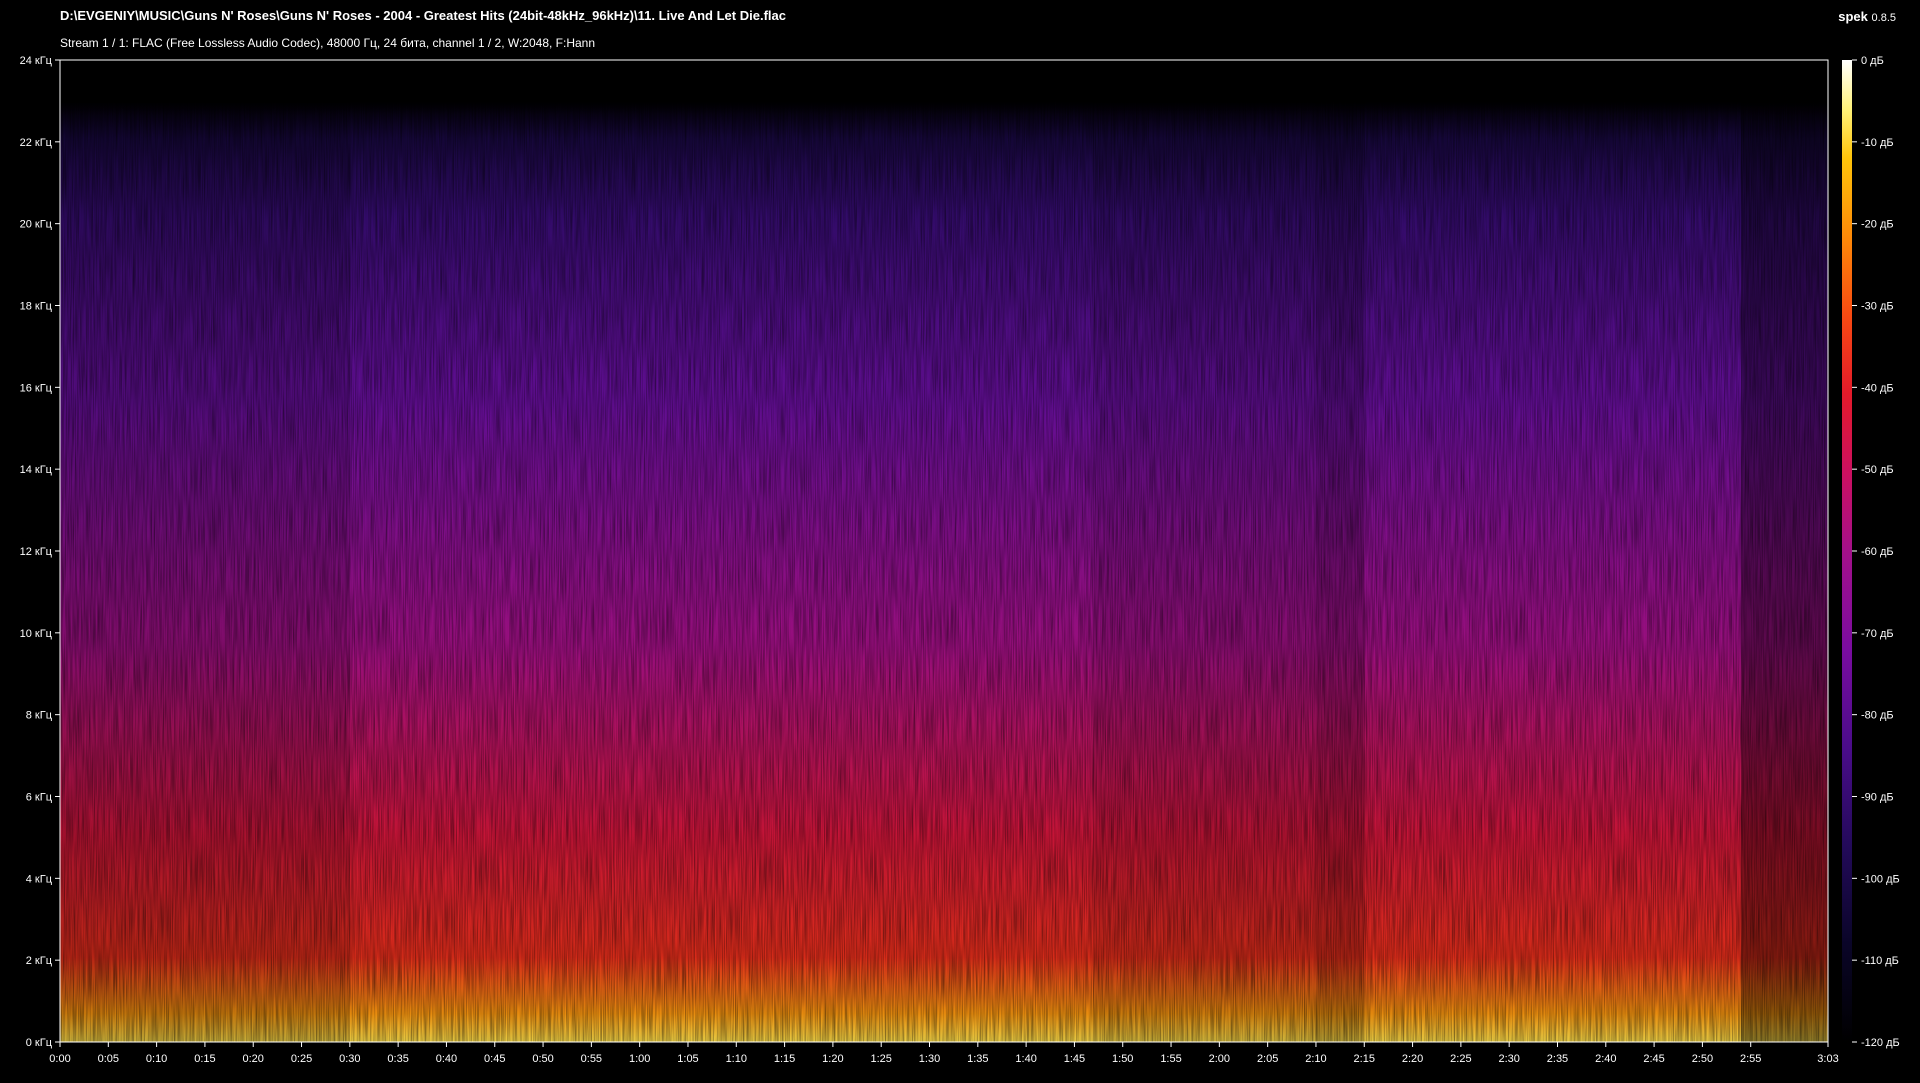  I want to click on x-tick-label: 2:25, so click(1460, 1059).